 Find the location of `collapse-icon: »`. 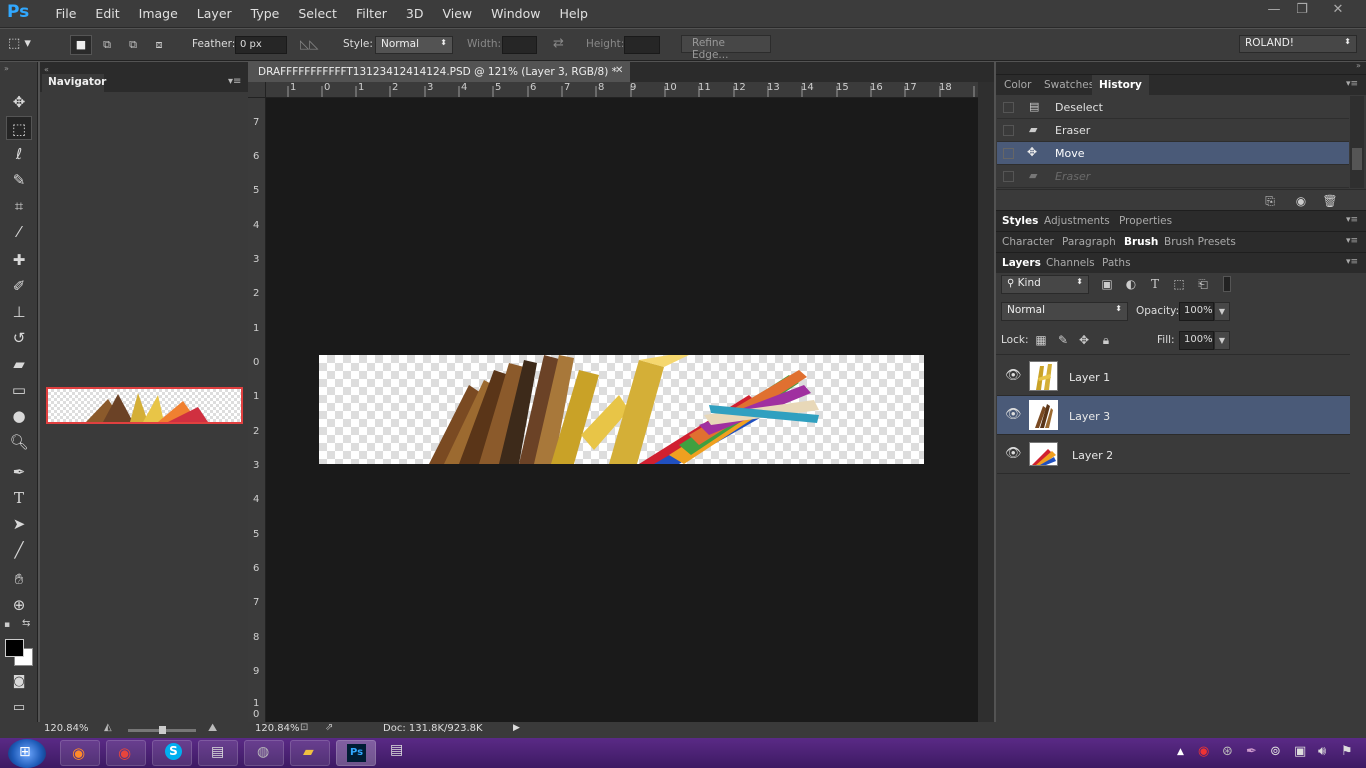

collapse-icon: » is located at coordinates (6, 68).